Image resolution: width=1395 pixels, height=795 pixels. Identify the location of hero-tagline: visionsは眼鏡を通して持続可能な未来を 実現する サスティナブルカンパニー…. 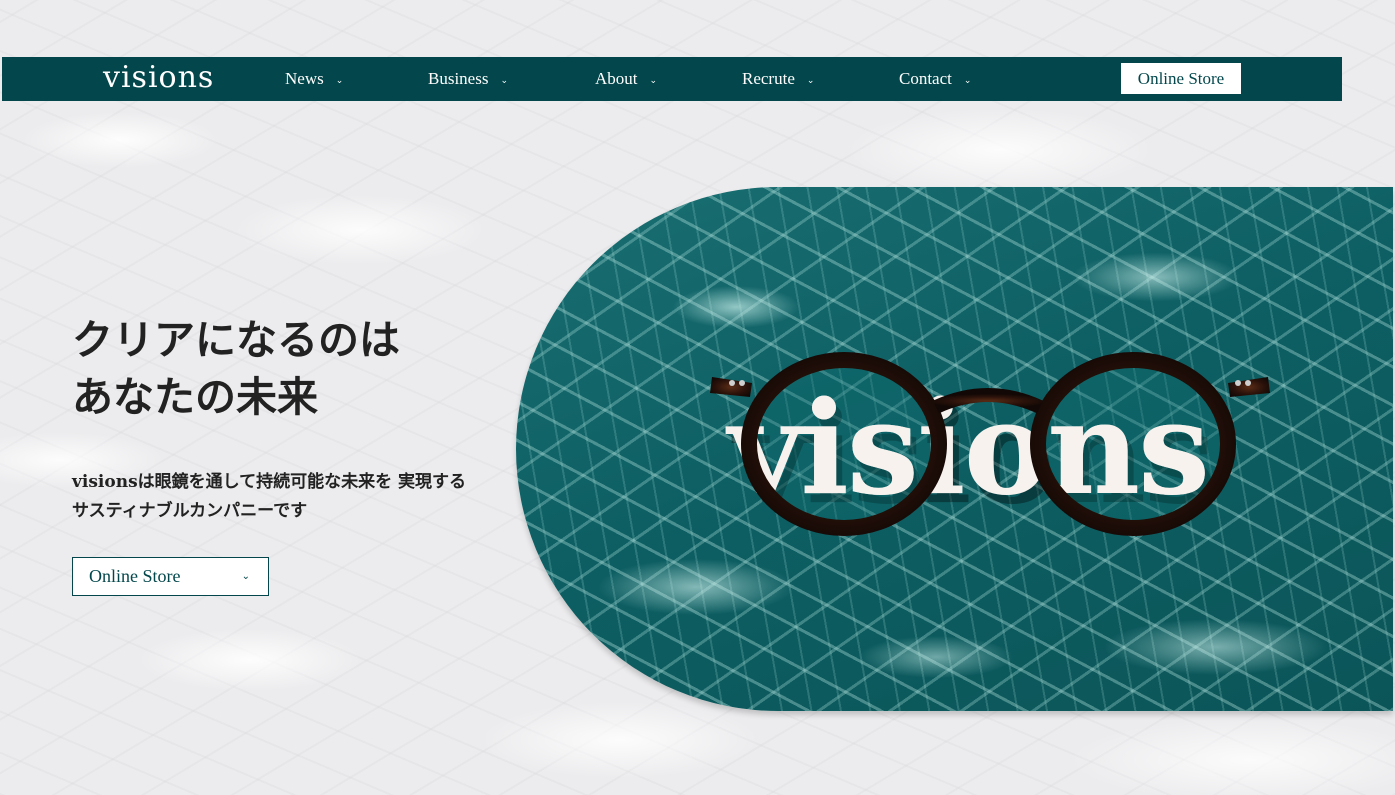
(269, 497).